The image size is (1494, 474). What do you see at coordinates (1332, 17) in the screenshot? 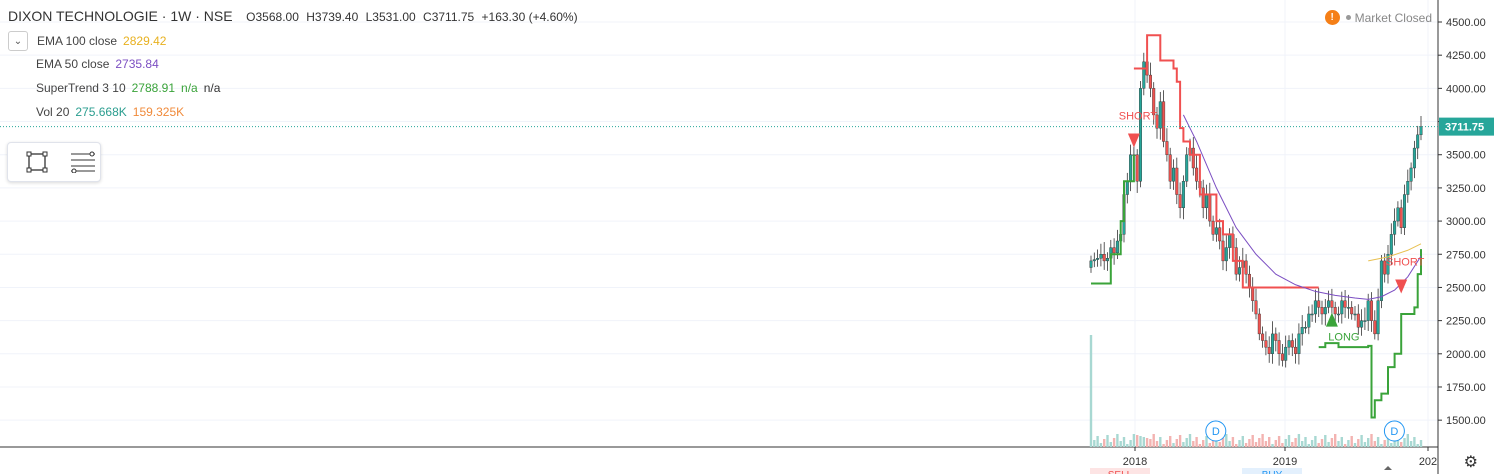
I see `warning-icon: !` at bounding box center [1332, 17].